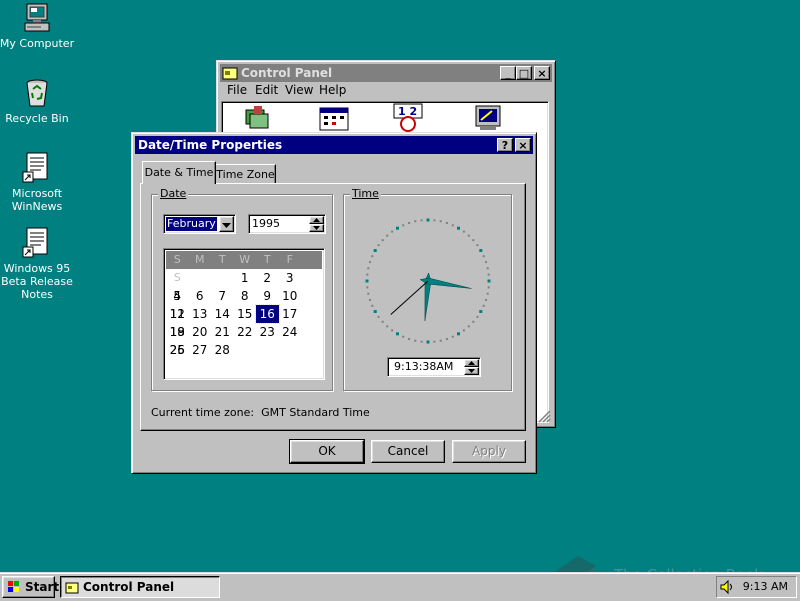  What do you see at coordinates (267, 296) in the screenshot?
I see `calendar-day: 9` at bounding box center [267, 296].